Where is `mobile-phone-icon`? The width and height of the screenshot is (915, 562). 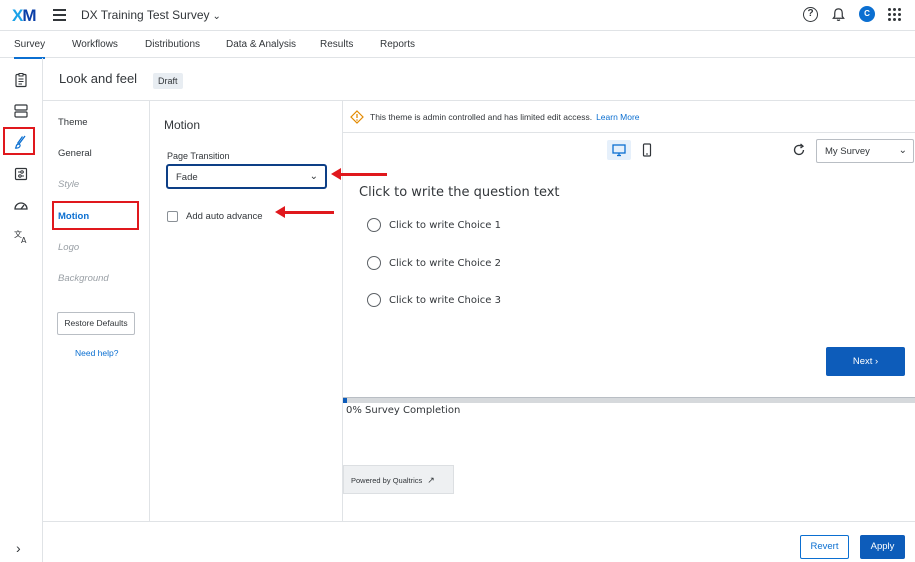
mobile-phone-icon is located at coordinates (647, 150).